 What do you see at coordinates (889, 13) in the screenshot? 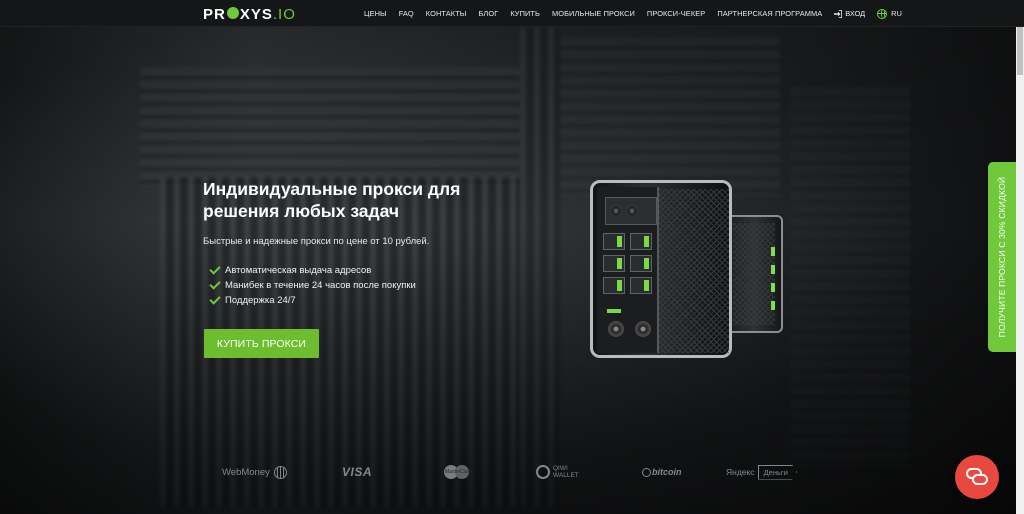
I see `language-switcher: RU` at bounding box center [889, 13].